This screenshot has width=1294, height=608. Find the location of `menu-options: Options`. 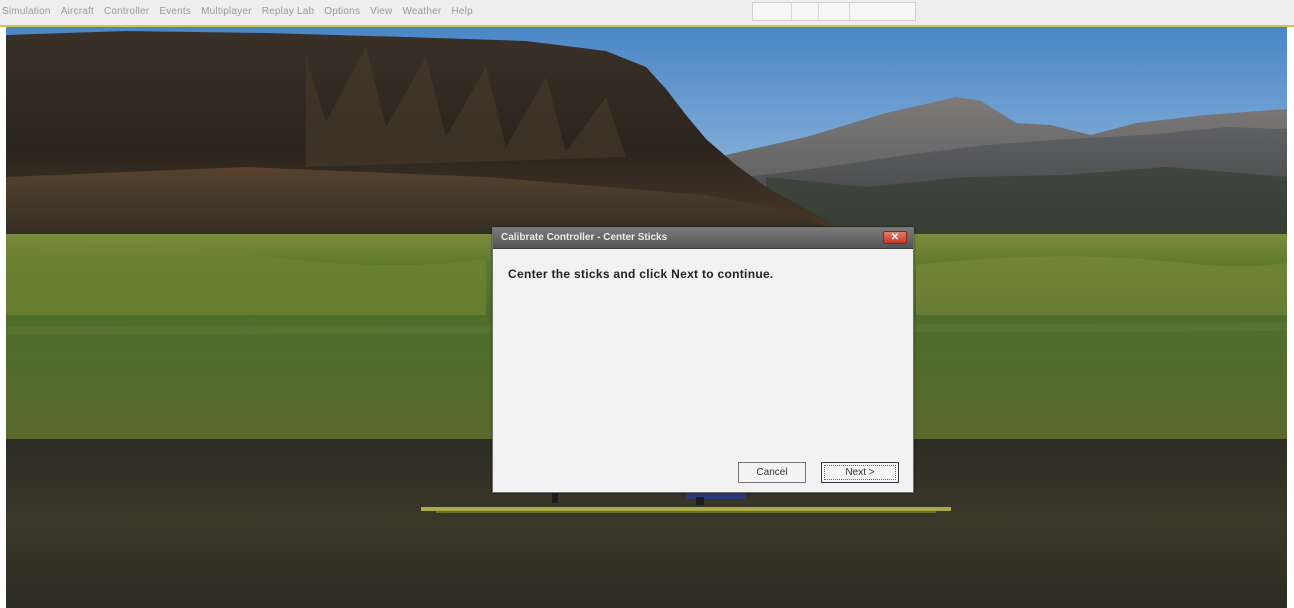

menu-options: Options is located at coordinates (342, 11).